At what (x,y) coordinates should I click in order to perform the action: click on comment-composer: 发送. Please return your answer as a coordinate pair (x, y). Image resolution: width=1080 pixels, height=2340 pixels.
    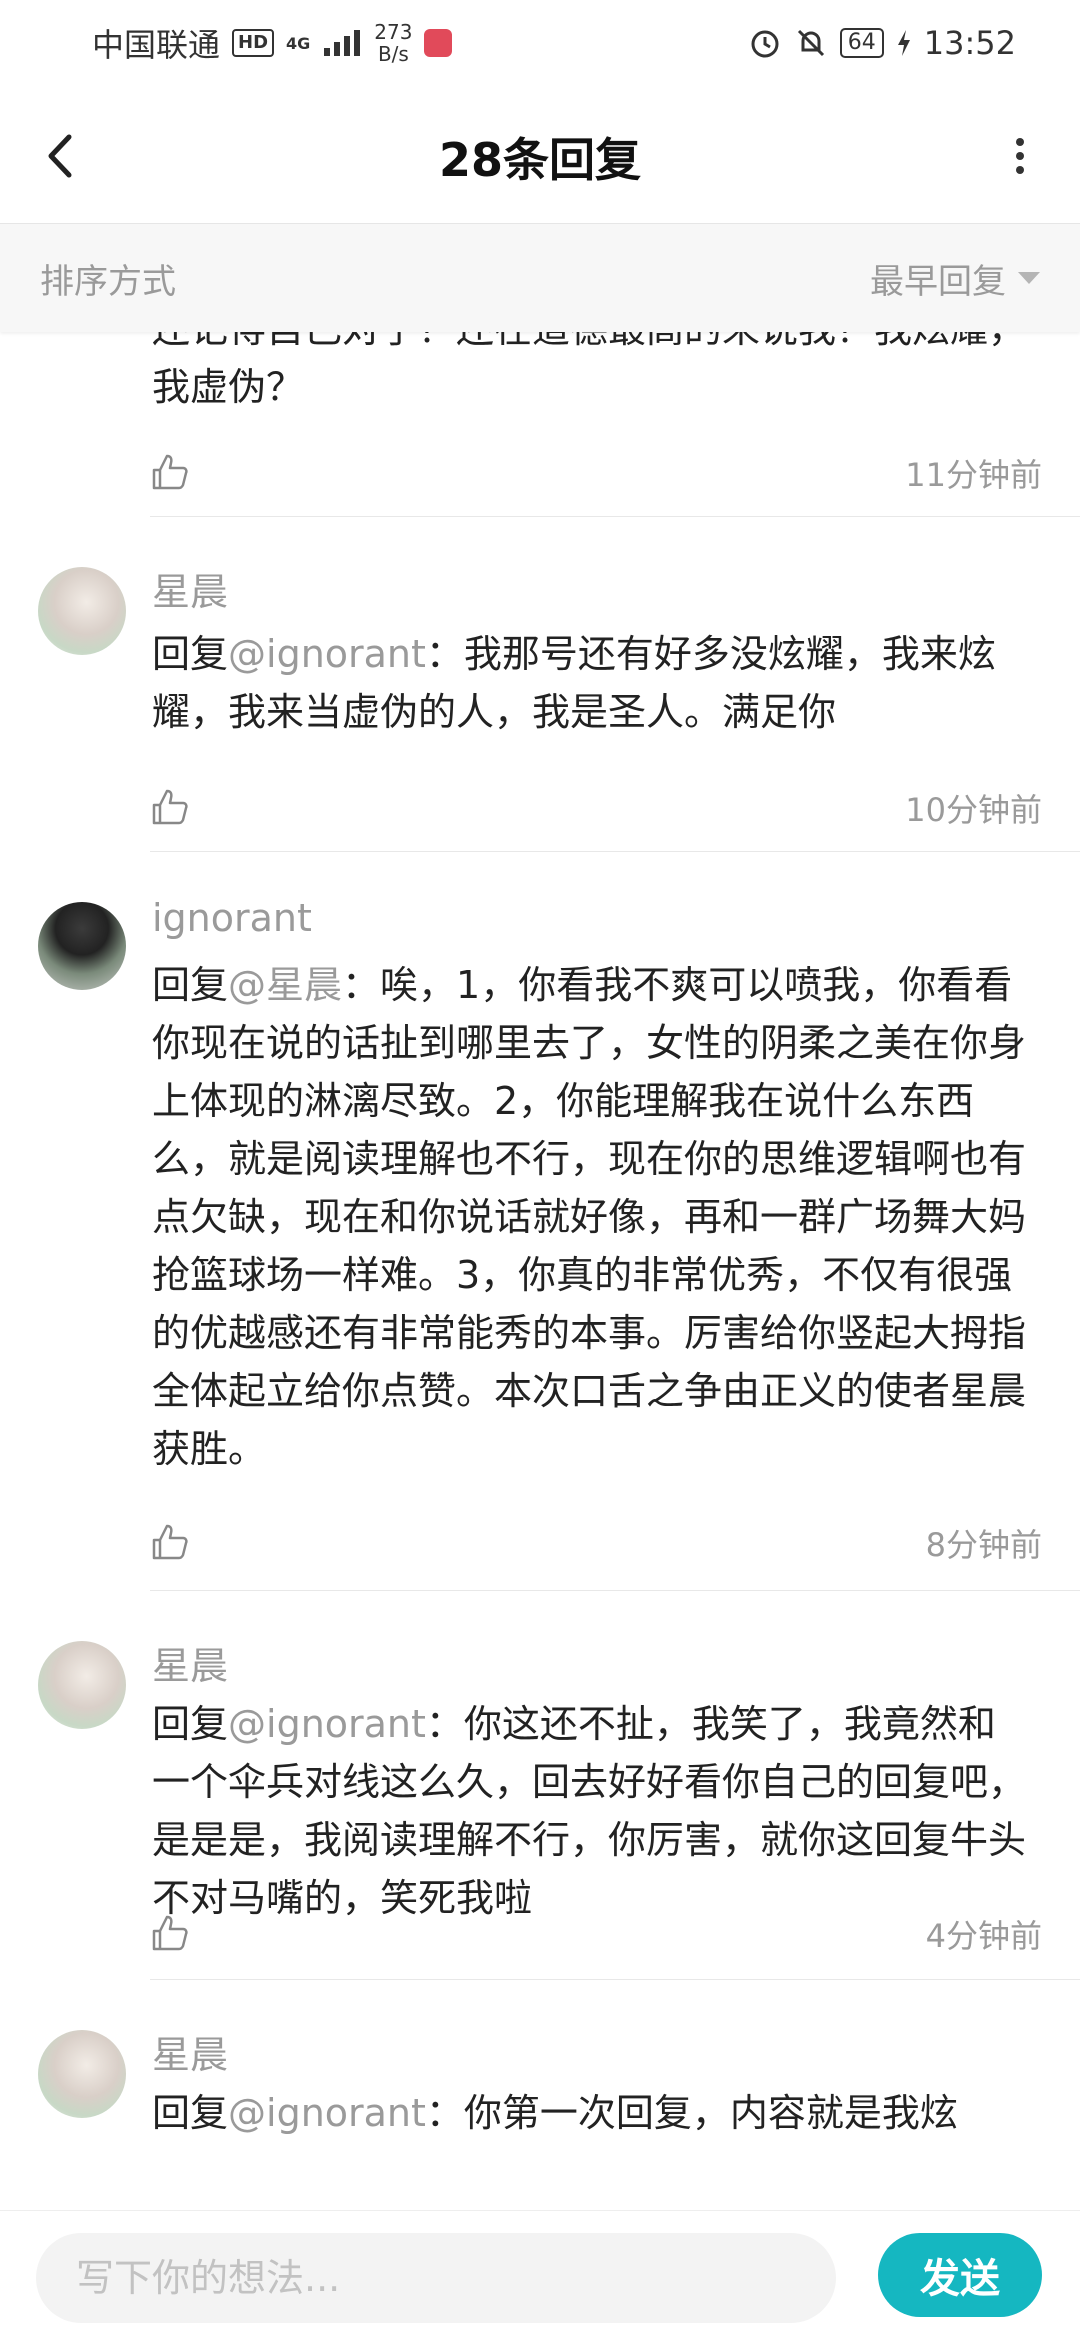
    Looking at the image, I should click on (540, 2275).